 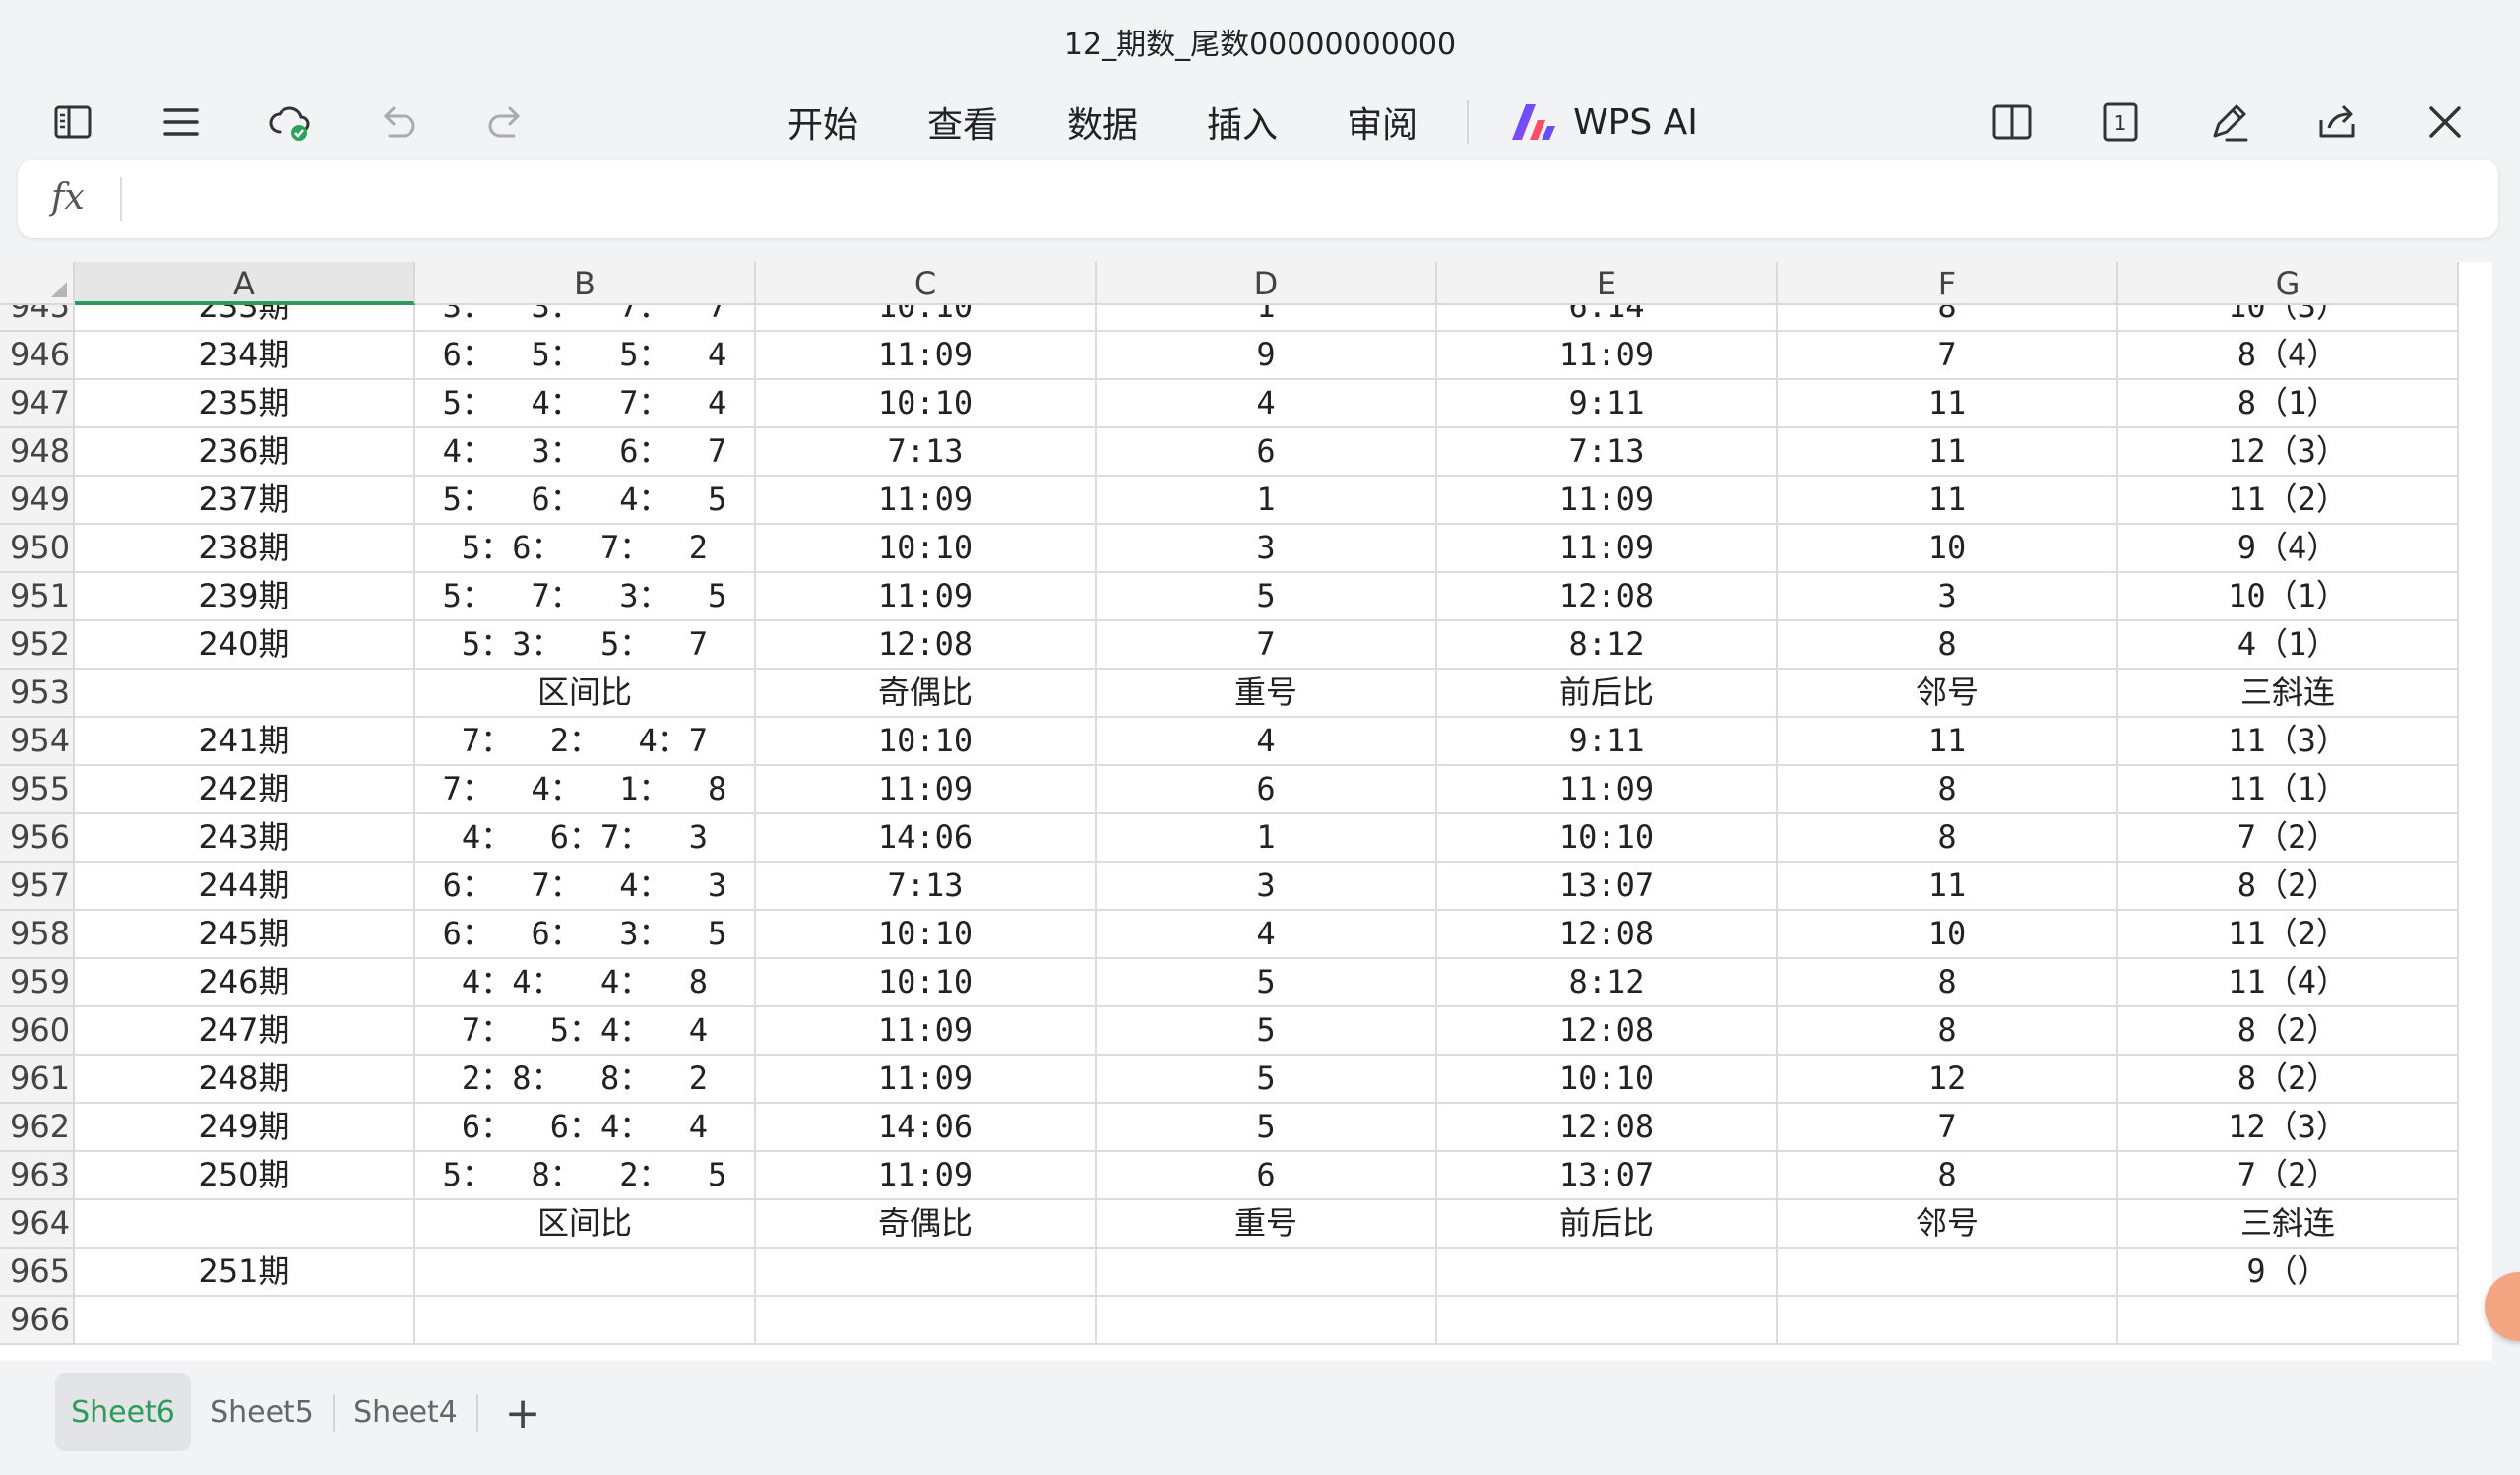 What do you see at coordinates (37, 501) in the screenshot?
I see `row-header: 949` at bounding box center [37, 501].